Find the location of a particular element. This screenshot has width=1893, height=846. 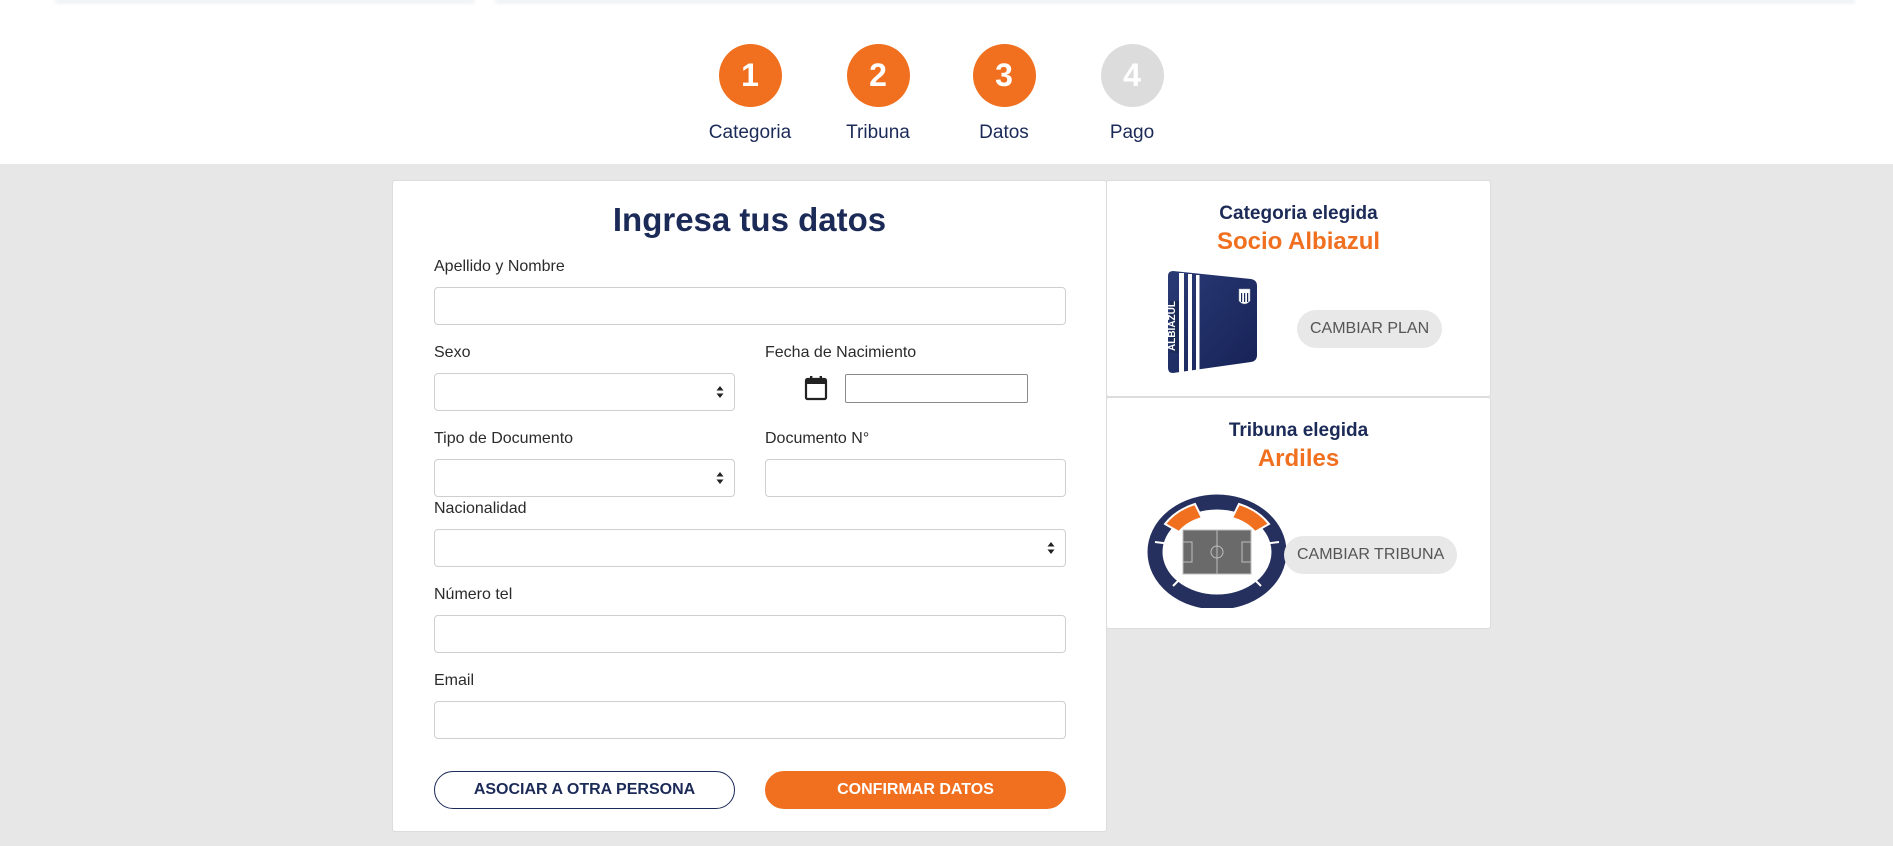

step-pago: 4 Pago is located at coordinates (1132, 94).